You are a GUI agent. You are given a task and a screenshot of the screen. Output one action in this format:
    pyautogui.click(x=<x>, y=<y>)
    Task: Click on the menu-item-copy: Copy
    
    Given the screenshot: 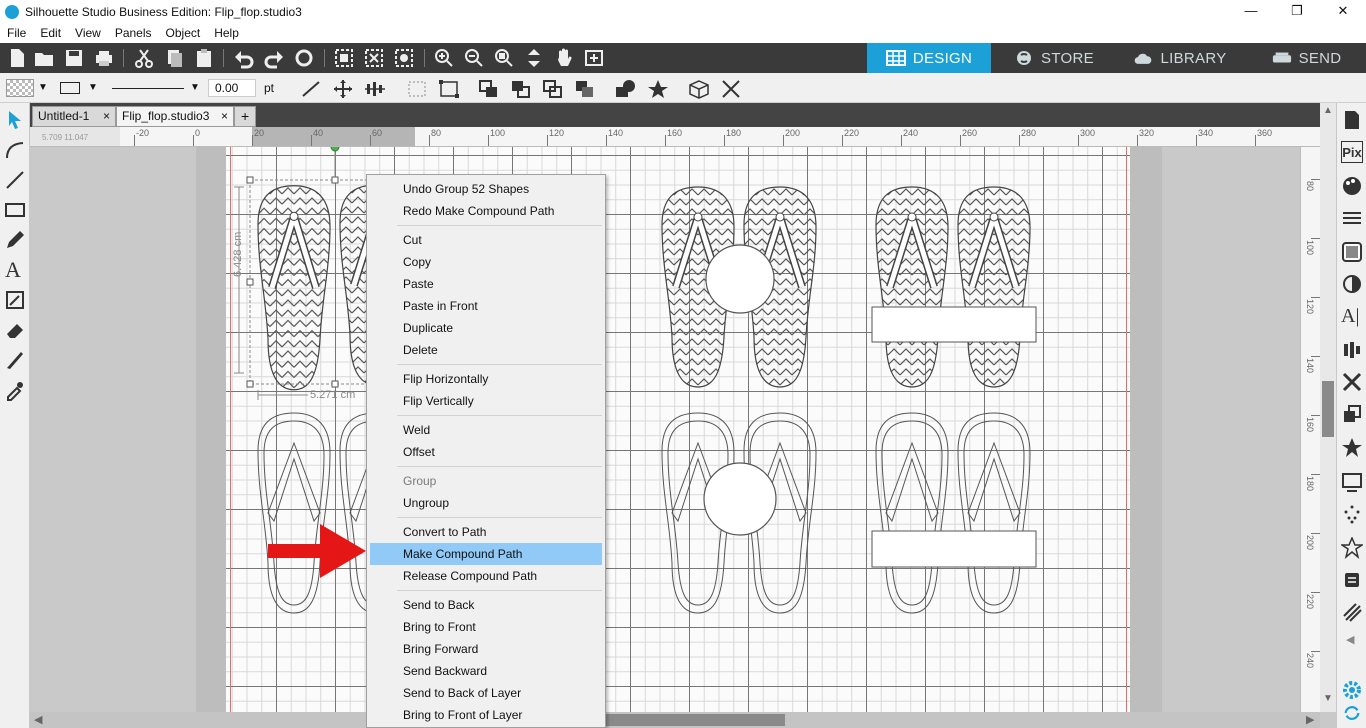 What is the action you would take?
    pyautogui.click(x=486, y=262)
    